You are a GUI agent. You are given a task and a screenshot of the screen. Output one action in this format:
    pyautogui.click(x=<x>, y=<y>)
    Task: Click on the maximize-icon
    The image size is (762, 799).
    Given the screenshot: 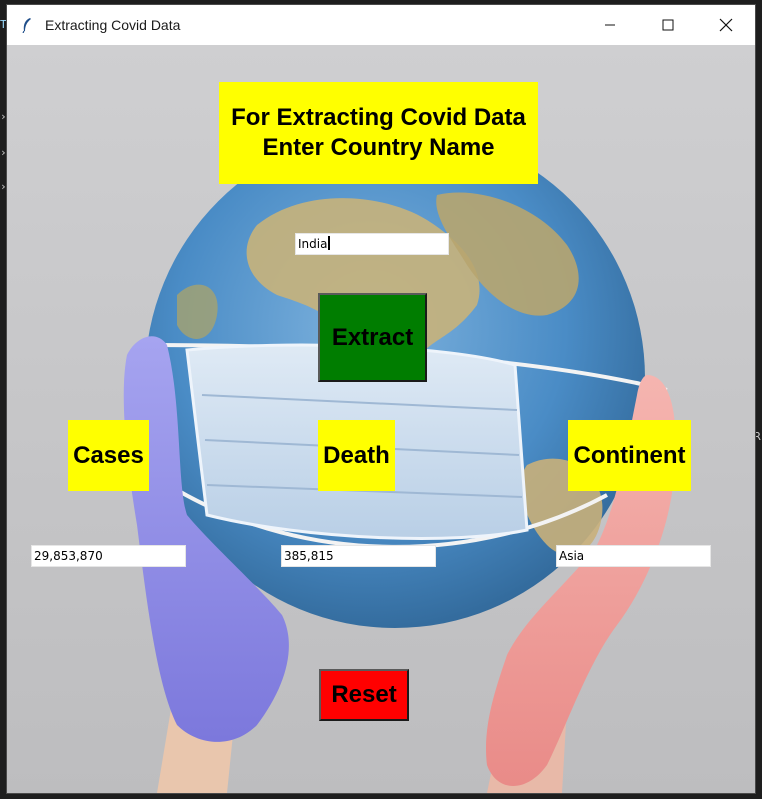 What is the action you would take?
    pyautogui.click(x=668, y=25)
    